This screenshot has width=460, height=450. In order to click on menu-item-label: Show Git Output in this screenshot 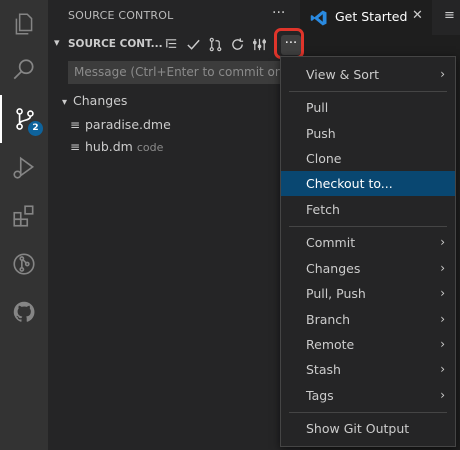, I will do `click(358, 428)`.